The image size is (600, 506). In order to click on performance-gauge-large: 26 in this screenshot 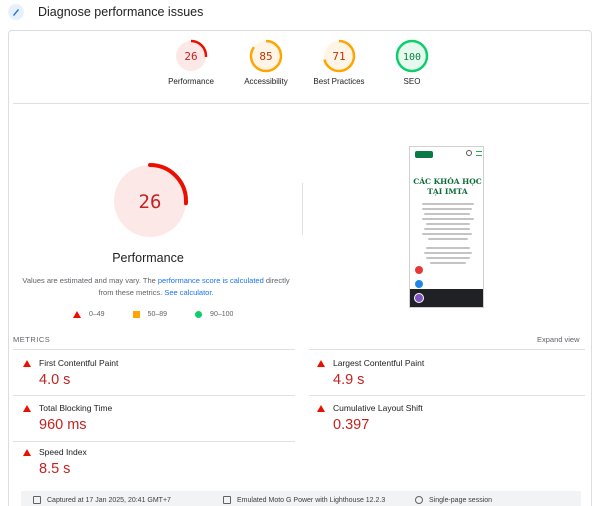, I will do `click(150, 201)`.